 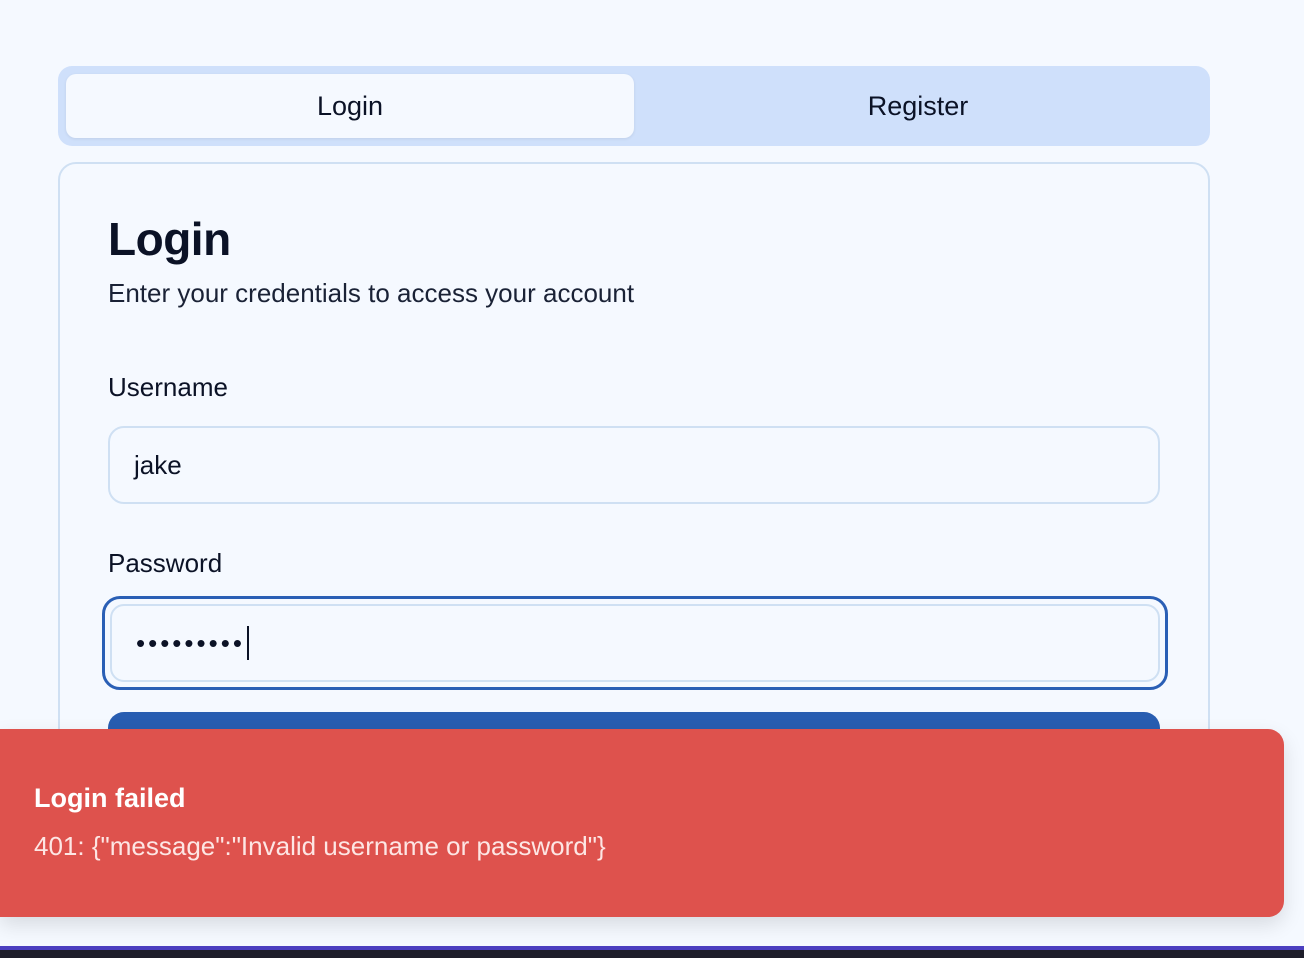 I want to click on text-caret, so click(x=247, y=643).